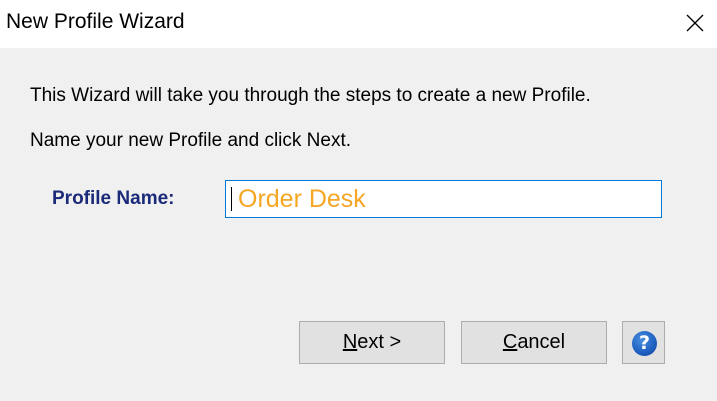 Image resolution: width=717 pixels, height=401 pixels. What do you see at coordinates (510, 342) in the screenshot?
I see `cancel-mnemonic: C` at bounding box center [510, 342].